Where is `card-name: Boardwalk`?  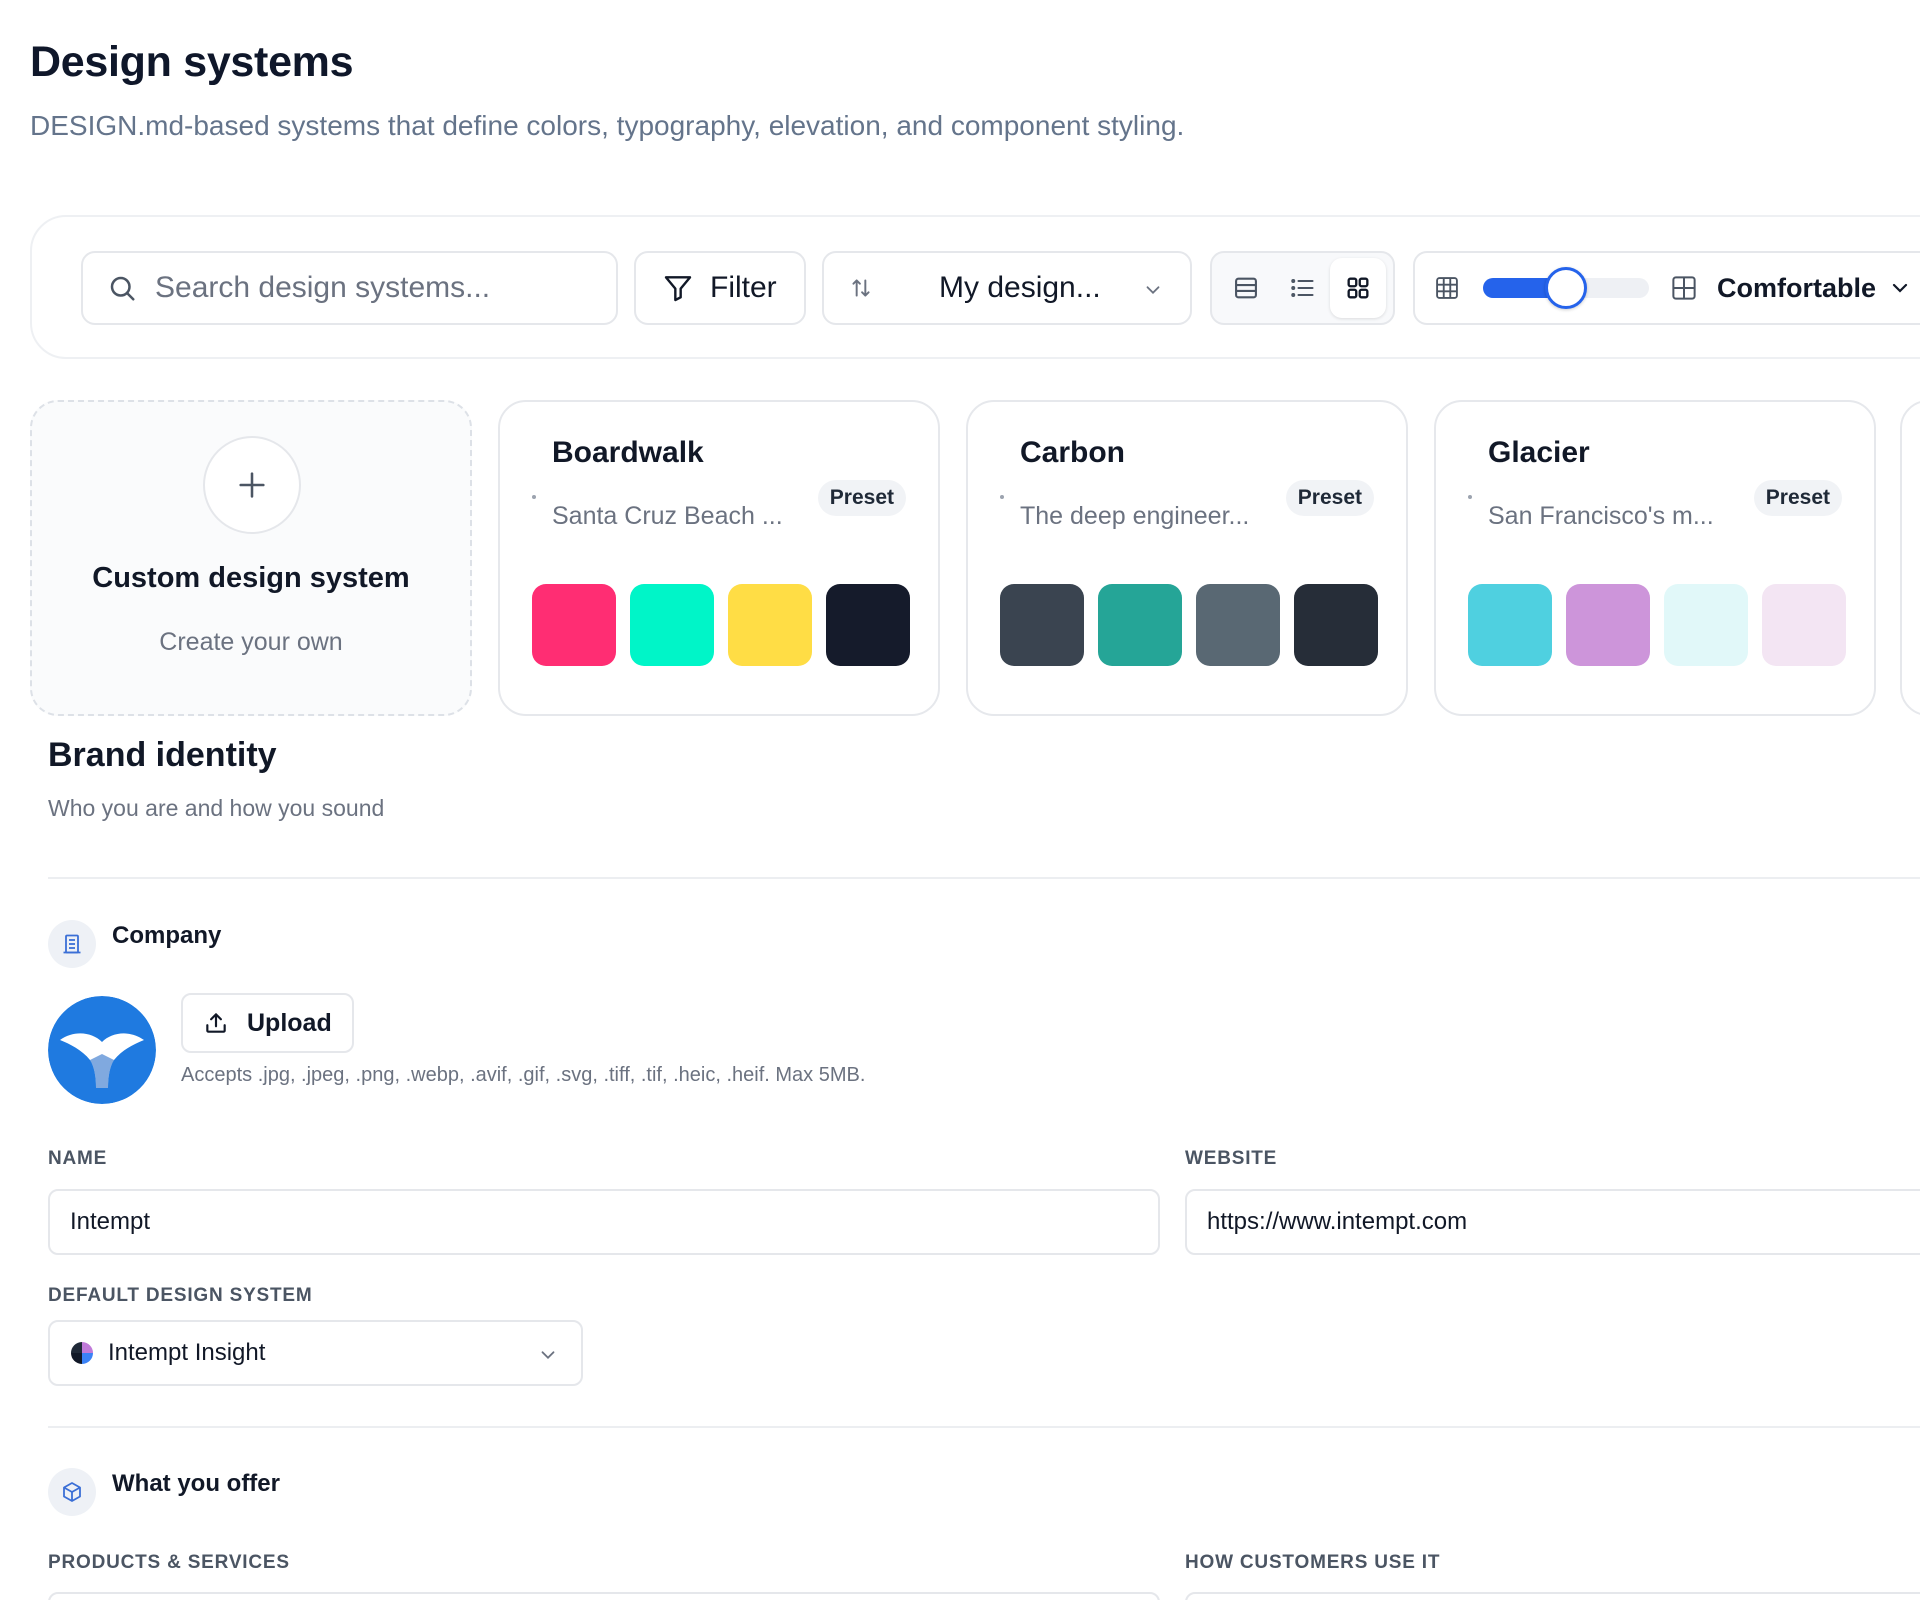
card-name: Boardwalk is located at coordinates (628, 452).